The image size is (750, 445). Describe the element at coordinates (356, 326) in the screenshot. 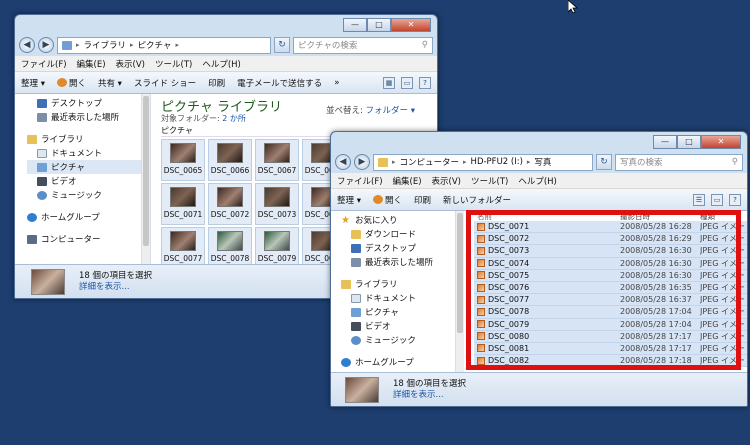

I see `videos-icon` at that location.